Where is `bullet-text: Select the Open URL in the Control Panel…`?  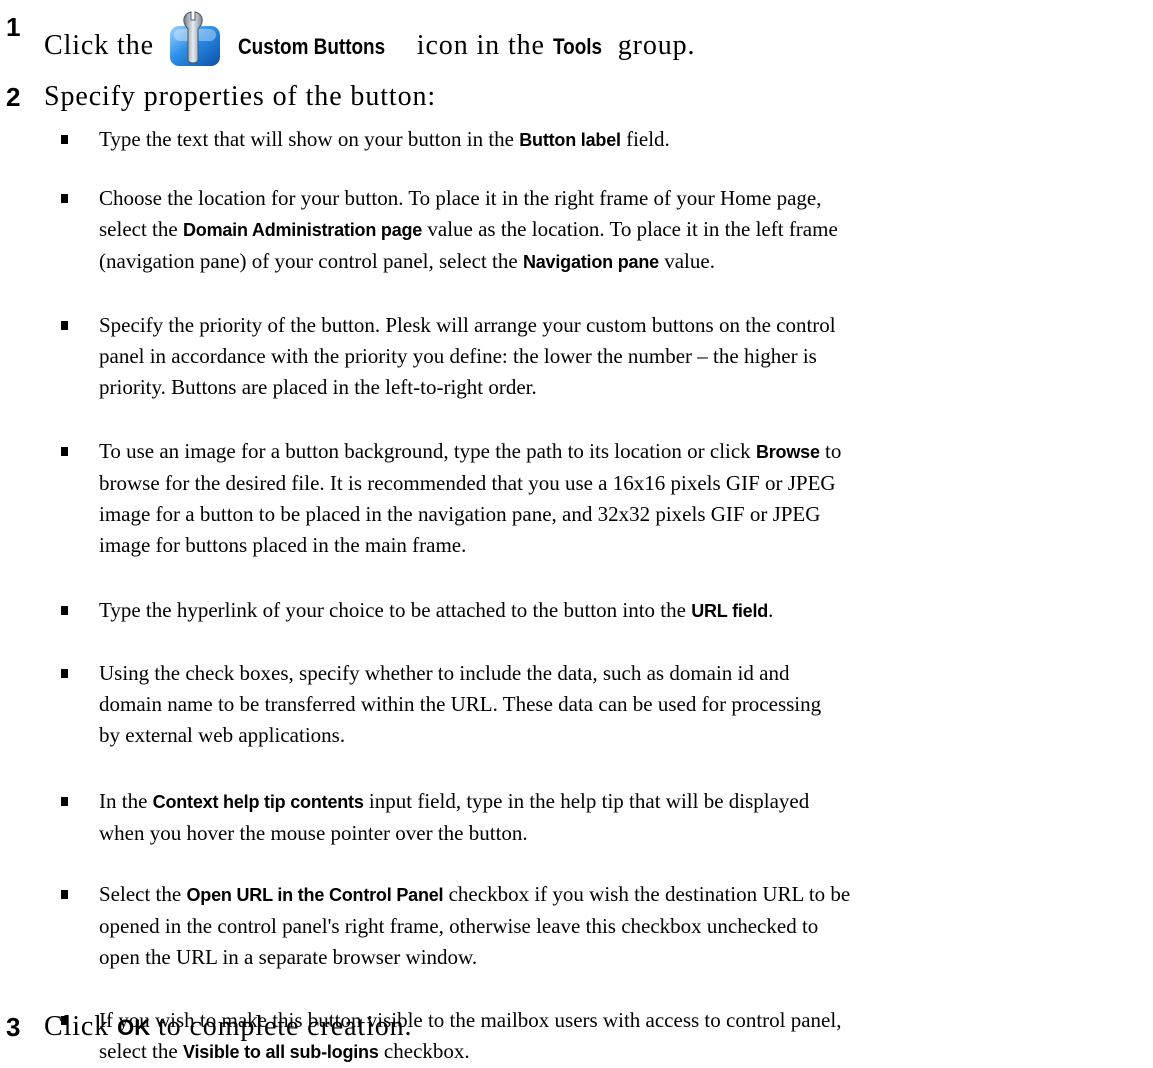
bullet-text: Select the Open URL in the Control Panel… is located at coordinates (625, 926).